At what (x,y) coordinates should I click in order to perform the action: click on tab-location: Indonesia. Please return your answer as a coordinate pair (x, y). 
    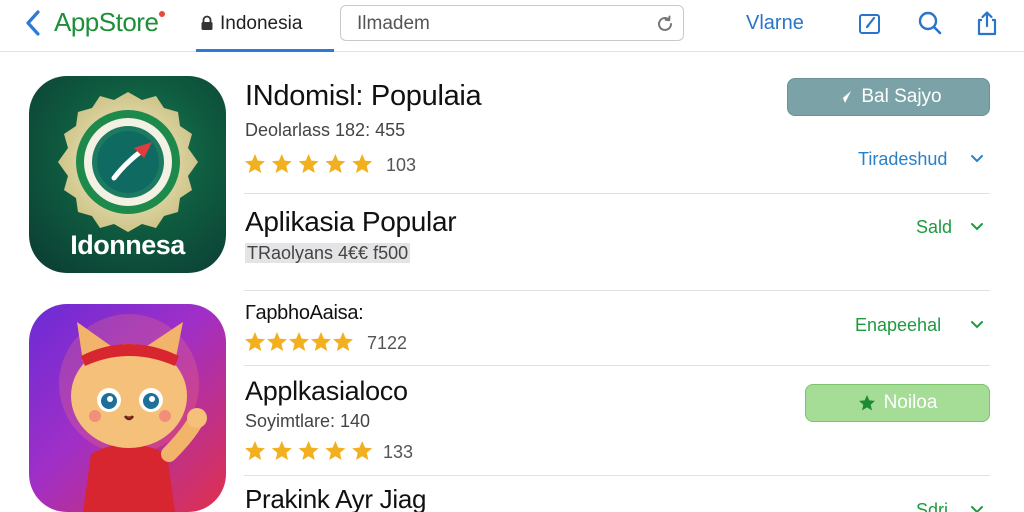
    Looking at the image, I should click on (265, 26).